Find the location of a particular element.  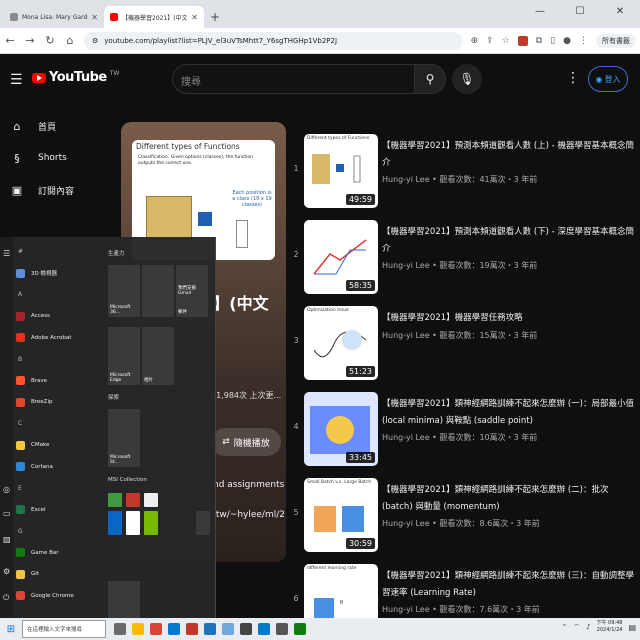

file-explorer-icon is located at coordinates (138, 629).